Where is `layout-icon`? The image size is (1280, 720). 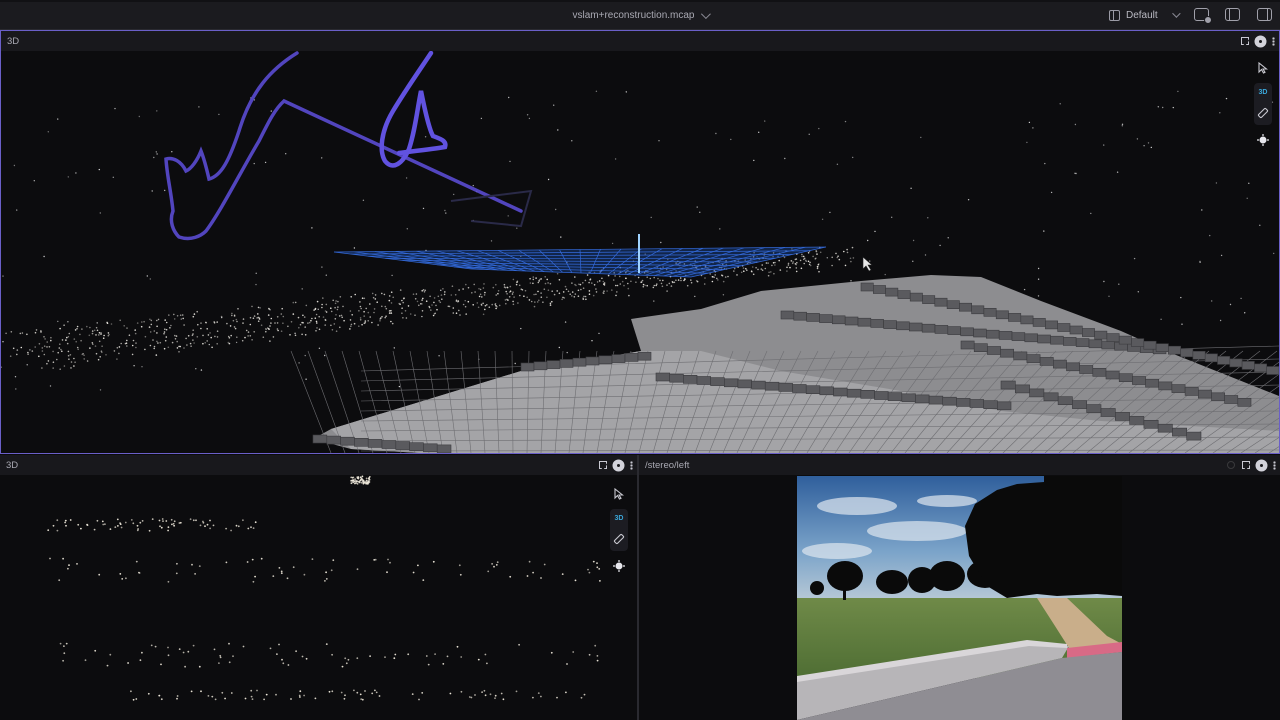 layout-icon is located at coordinates (1114, 15).